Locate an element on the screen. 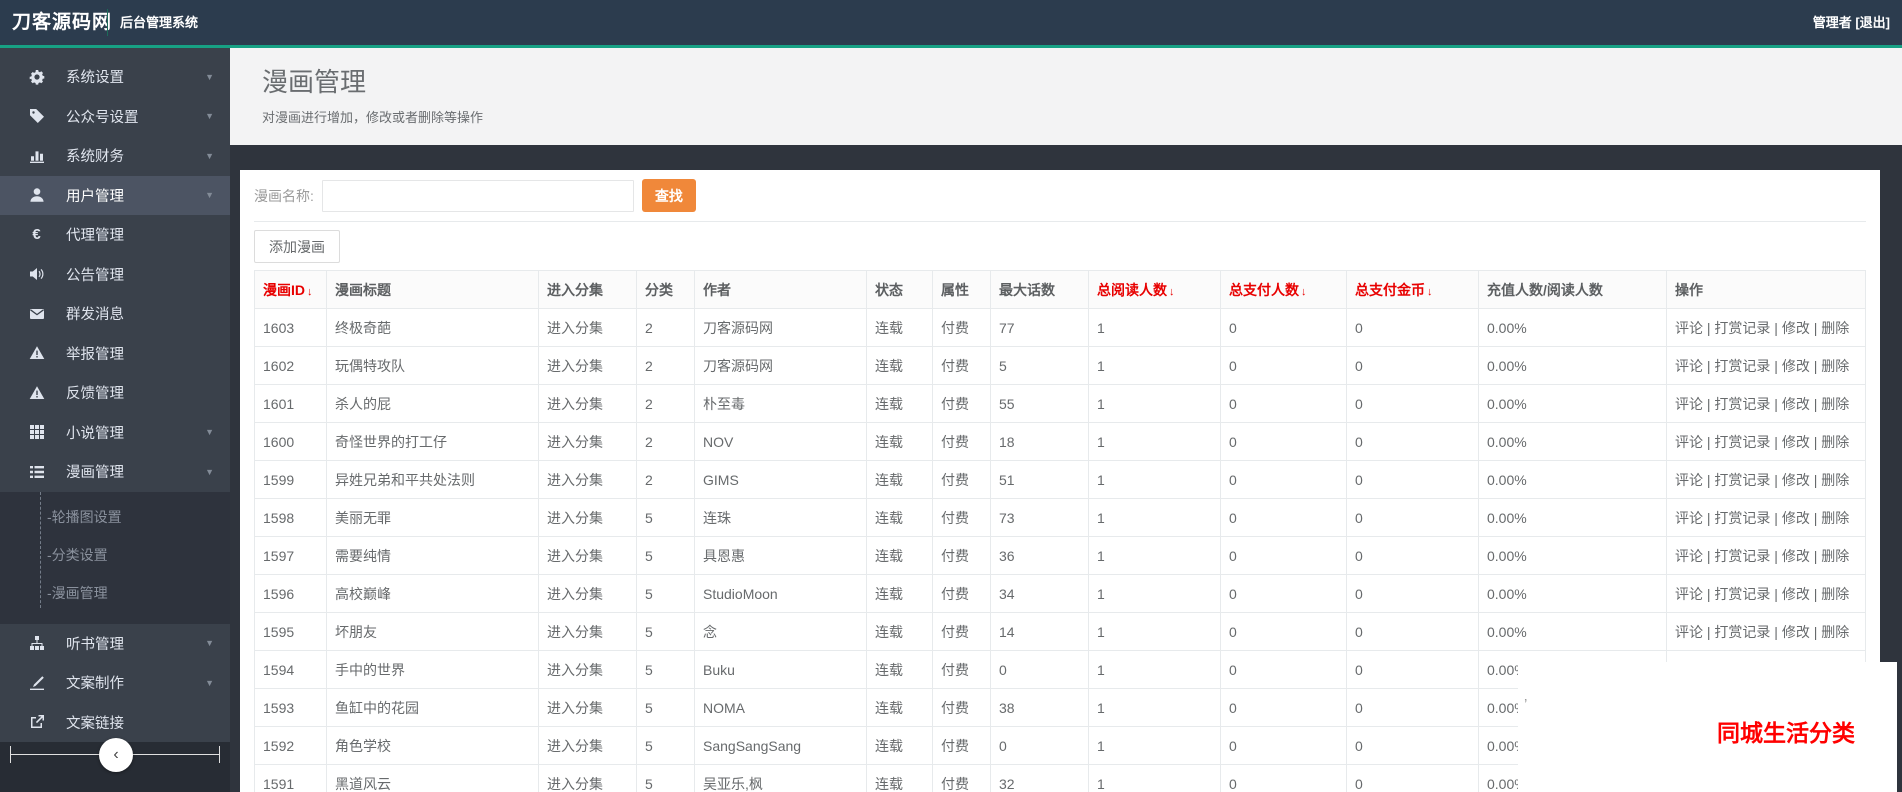 The width and height of the screenshot is (1902, 792). author-cell: 吴亚乐,枫 is located at coordinates (780, 778).